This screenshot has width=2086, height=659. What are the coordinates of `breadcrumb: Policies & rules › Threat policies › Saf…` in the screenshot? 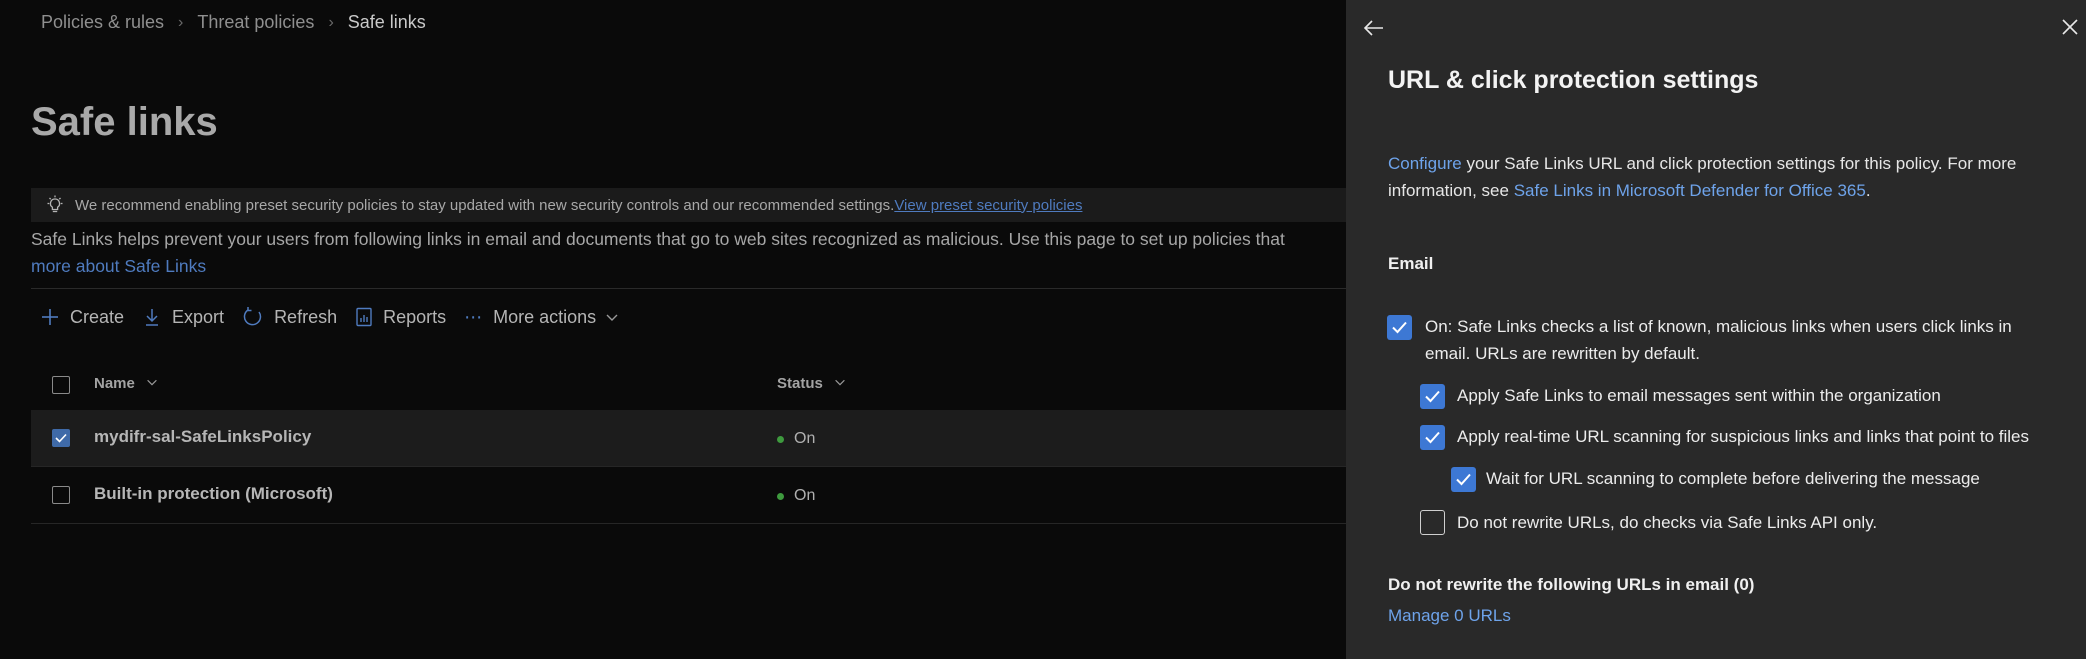 It's located at (233, 22).